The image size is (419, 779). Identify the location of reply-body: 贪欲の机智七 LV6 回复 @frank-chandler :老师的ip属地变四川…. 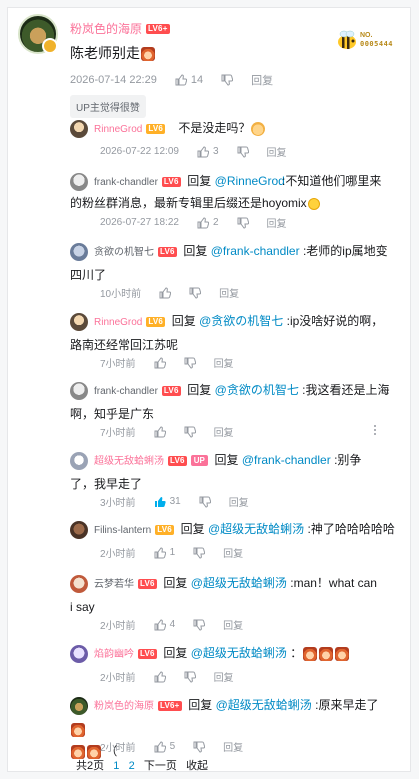
(230, 263).